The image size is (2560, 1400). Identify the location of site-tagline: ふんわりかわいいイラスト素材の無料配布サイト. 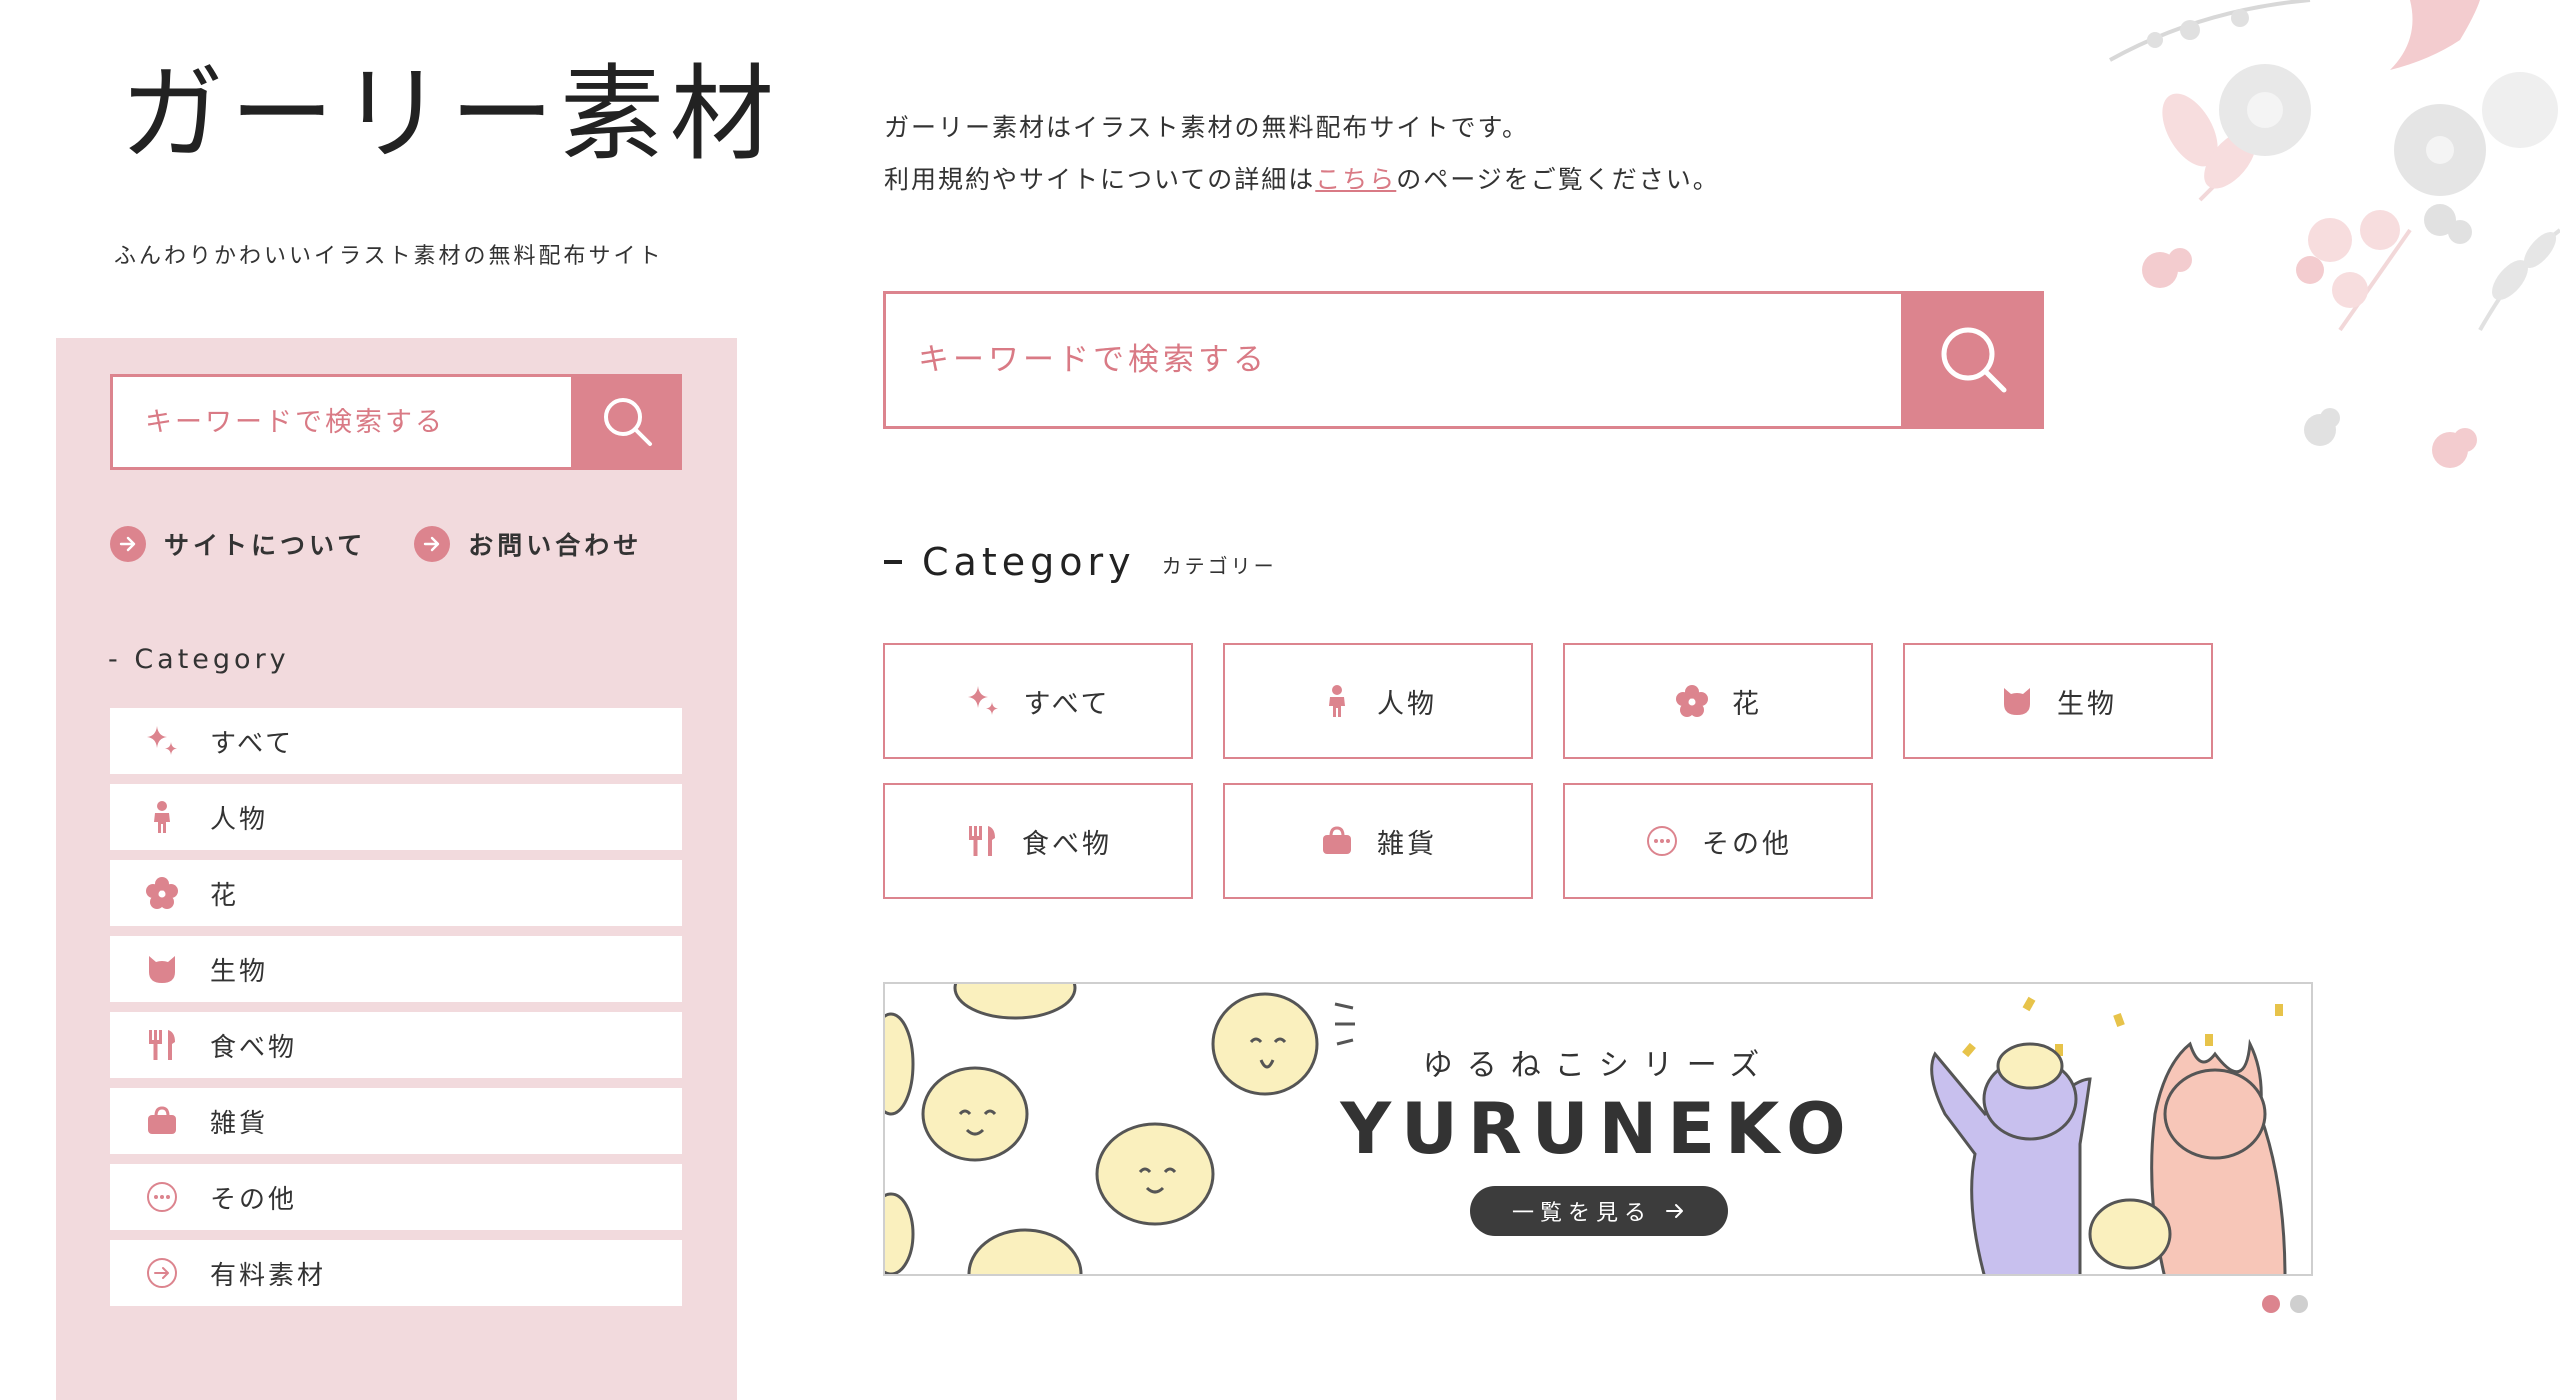
(389, 256).